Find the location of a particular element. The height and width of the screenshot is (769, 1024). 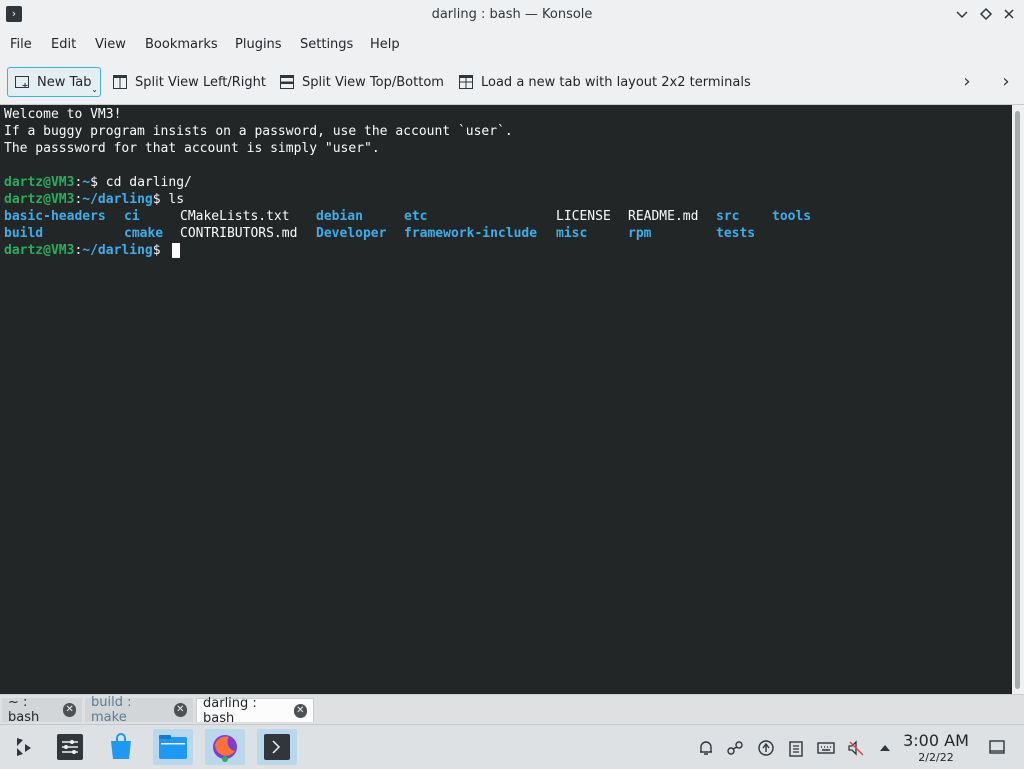

tab-darling-bash: darling : bash ✕ is located at coordinates (255, 711).